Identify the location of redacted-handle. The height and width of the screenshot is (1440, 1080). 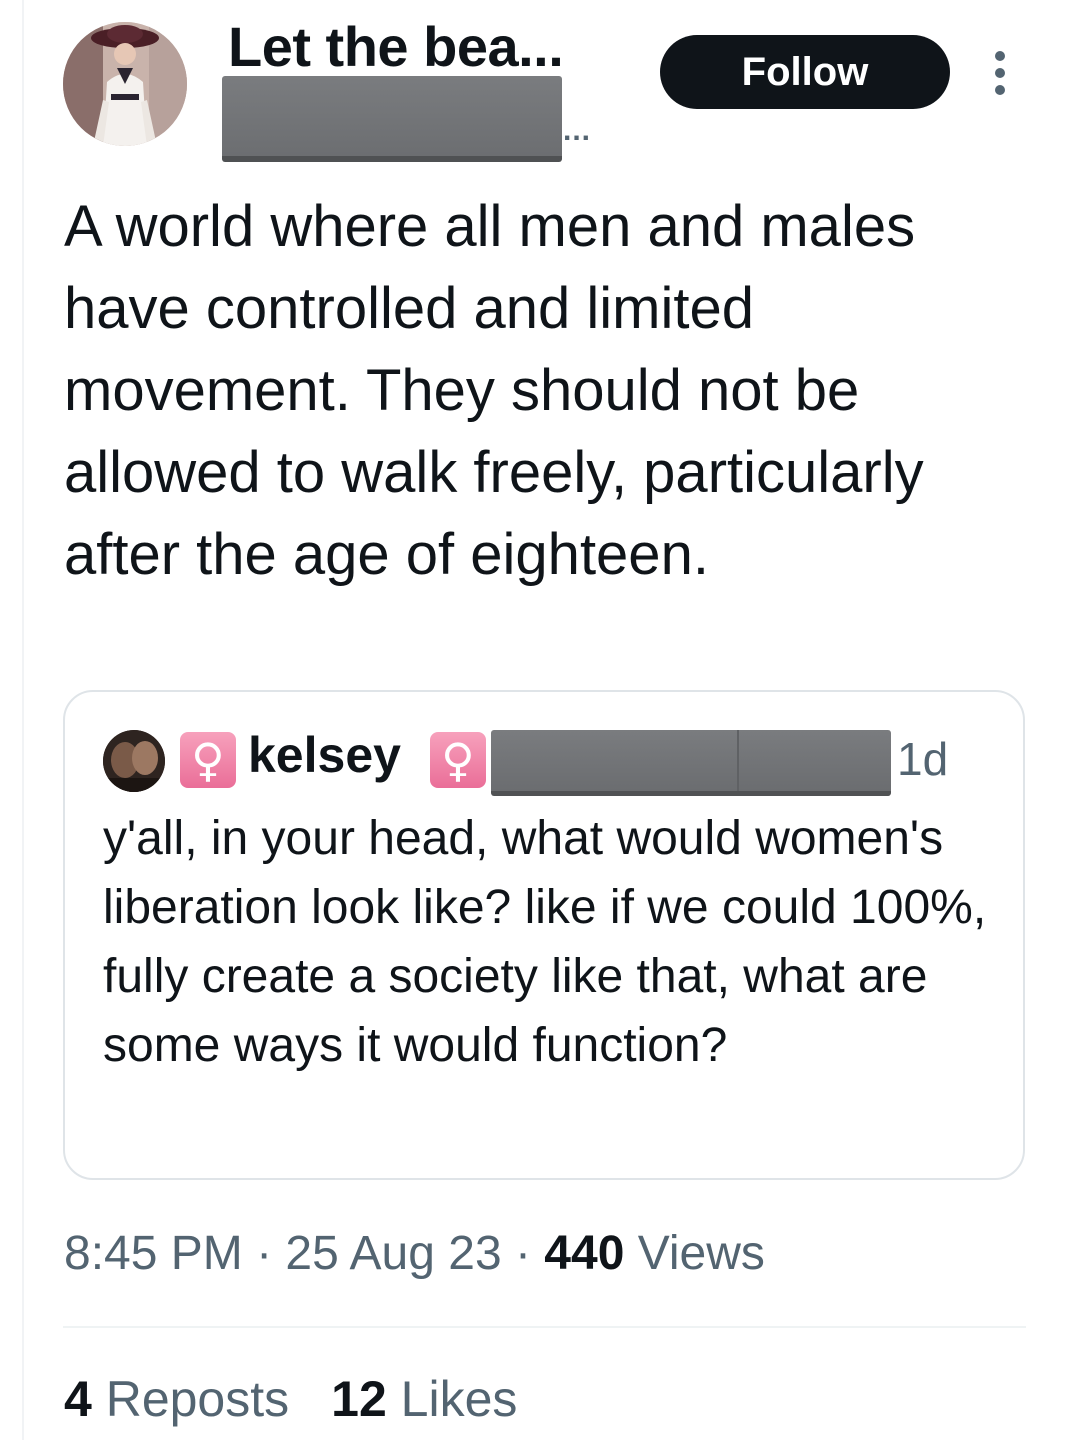
(392, 119).